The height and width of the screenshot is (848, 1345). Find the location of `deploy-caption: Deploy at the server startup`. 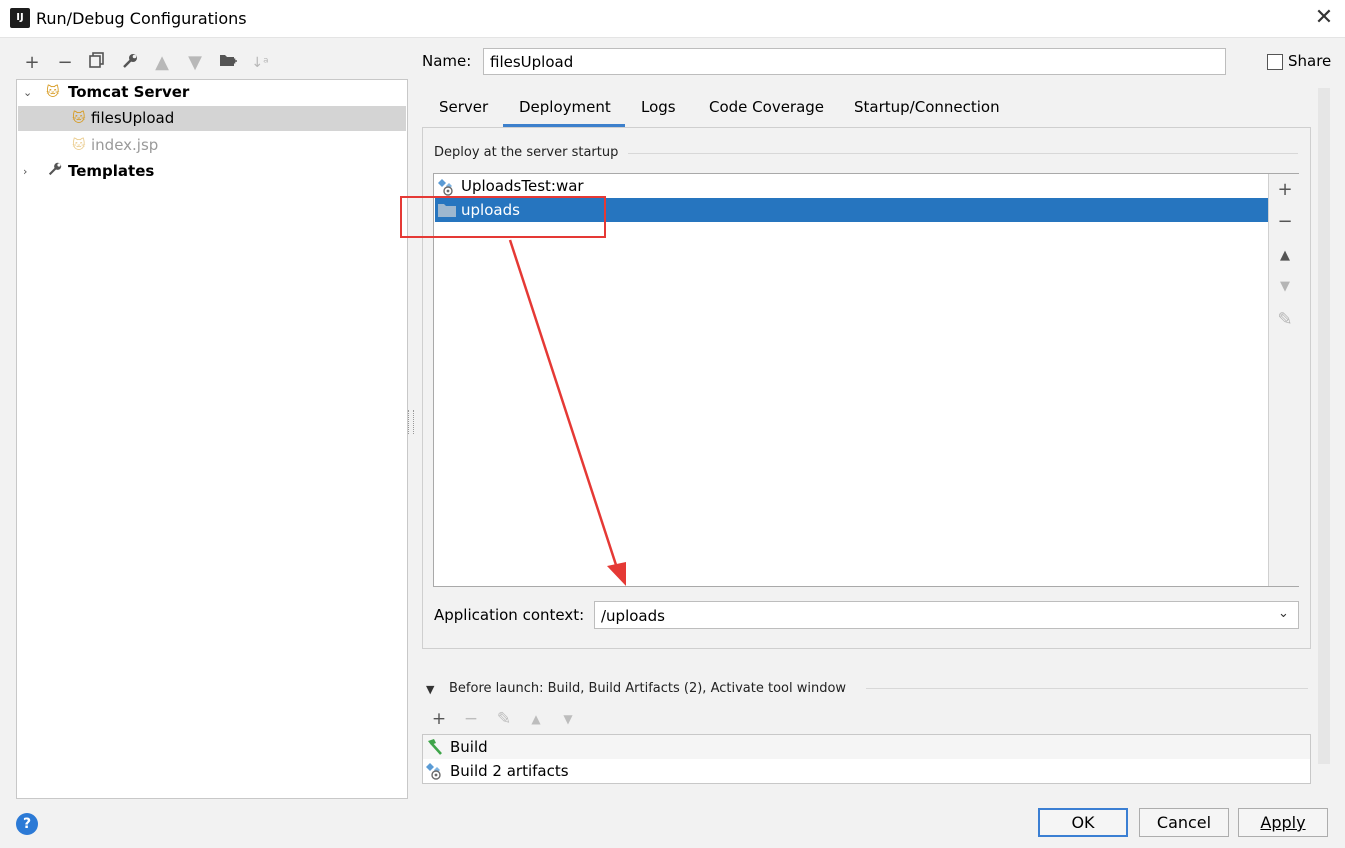

deploy-caption: Deploy at the server startup is located at coordinates (526, 152).